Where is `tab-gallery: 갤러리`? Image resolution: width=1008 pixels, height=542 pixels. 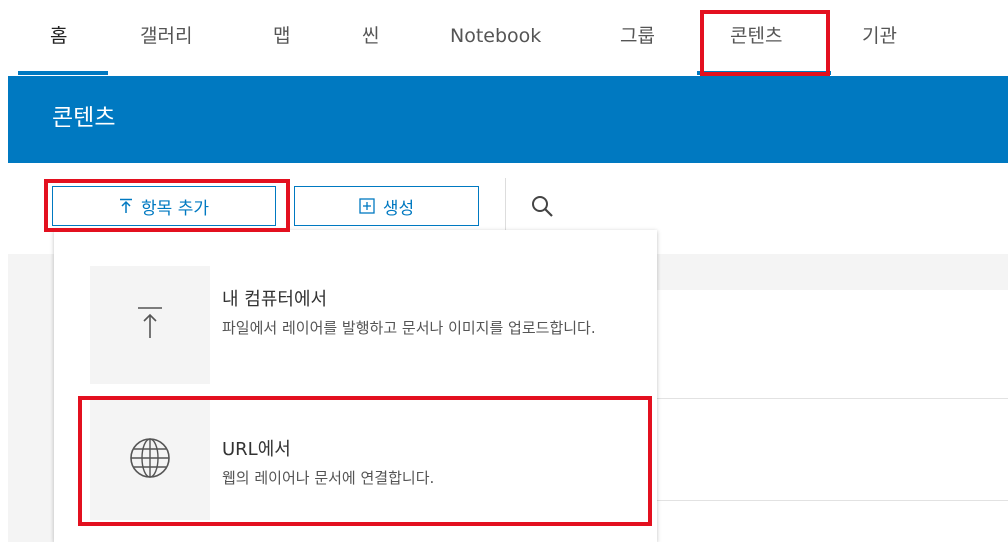
tab-gallery: 갤러리 is located at coordinates (166, 36).